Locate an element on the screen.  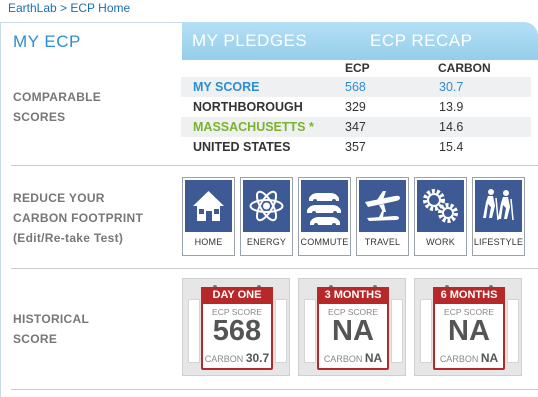
col-header-ecp: ECP is located at coordinates (357, 68).